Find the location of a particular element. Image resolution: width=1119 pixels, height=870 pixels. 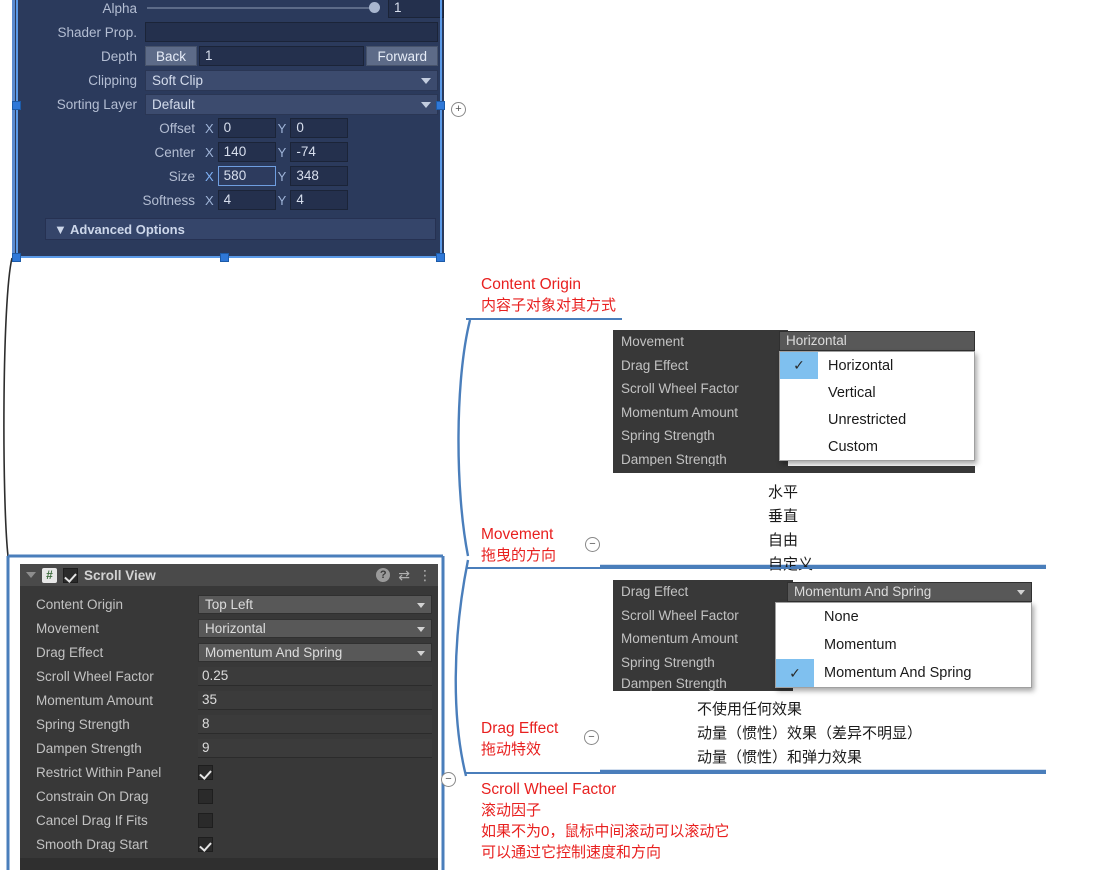

popup-item-custom: Custom is located at coordinates (877, 446).